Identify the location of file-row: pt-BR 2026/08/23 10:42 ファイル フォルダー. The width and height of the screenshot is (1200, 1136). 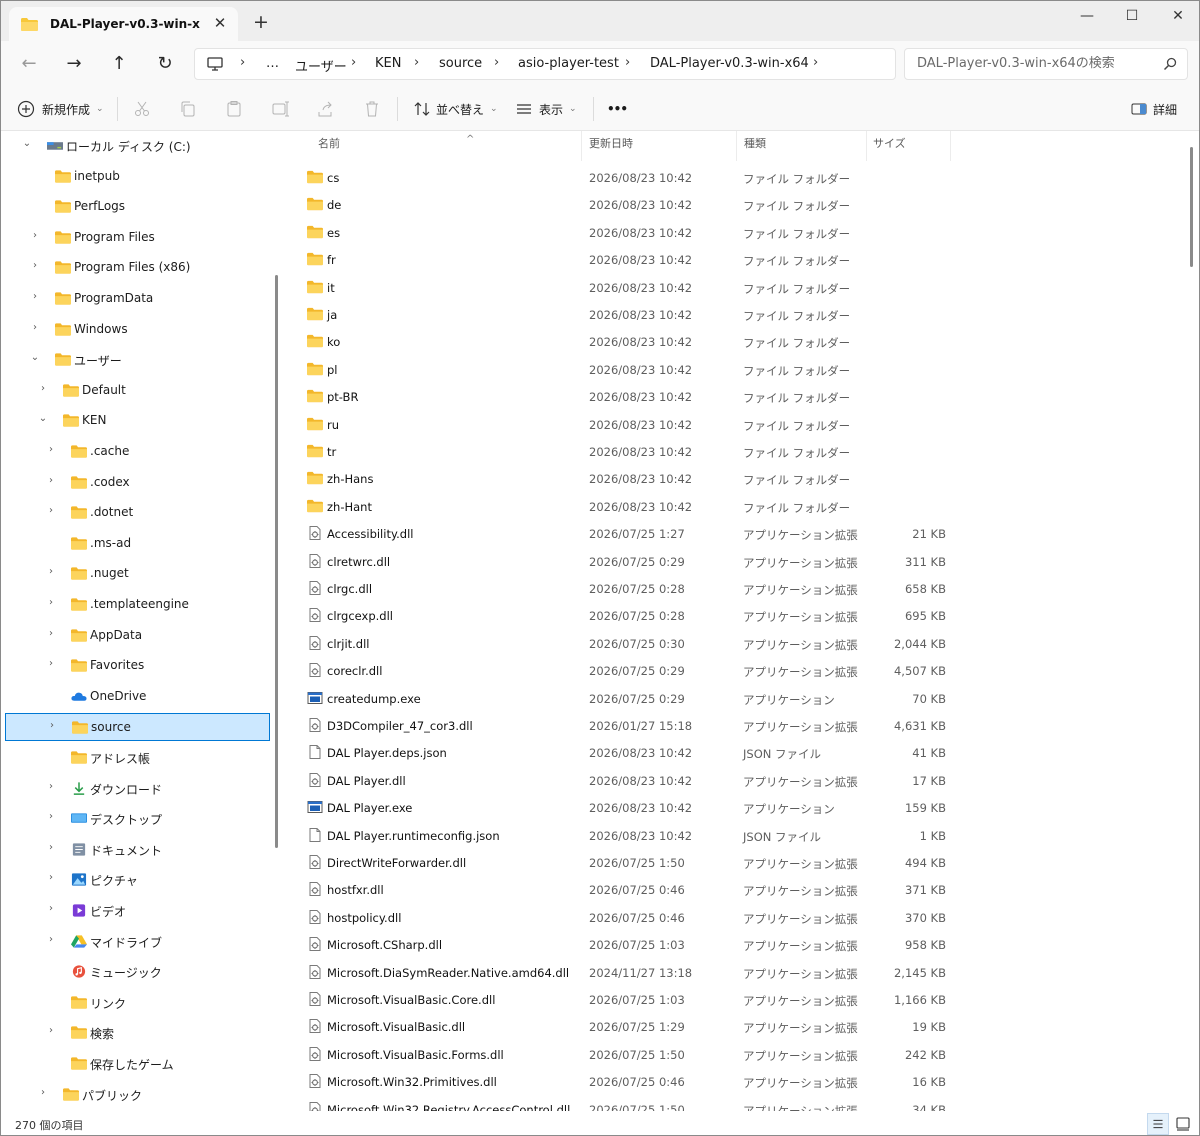
(737, 396).